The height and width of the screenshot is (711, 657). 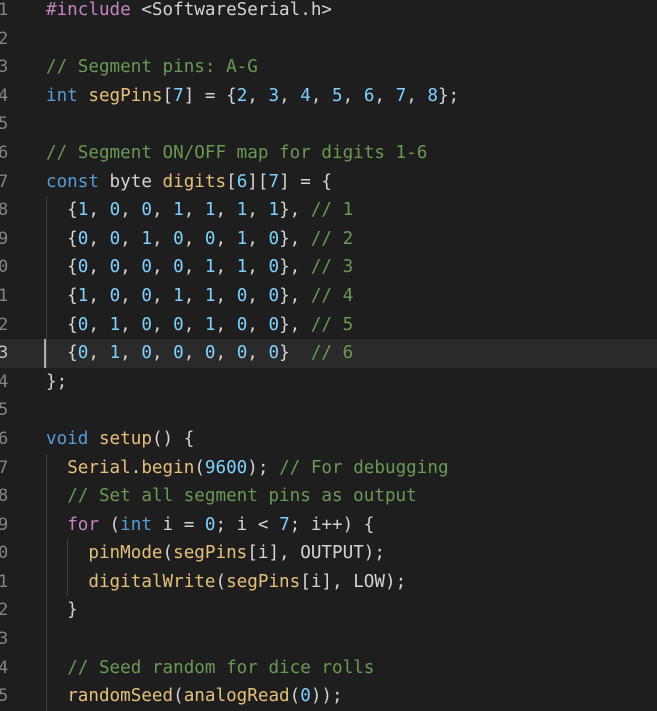 What do you see at coordinates (328, 696) in the screenshot?
I see `code-line: 5 randomSeed(analogRead(0));` at bounding box center [328, 696].